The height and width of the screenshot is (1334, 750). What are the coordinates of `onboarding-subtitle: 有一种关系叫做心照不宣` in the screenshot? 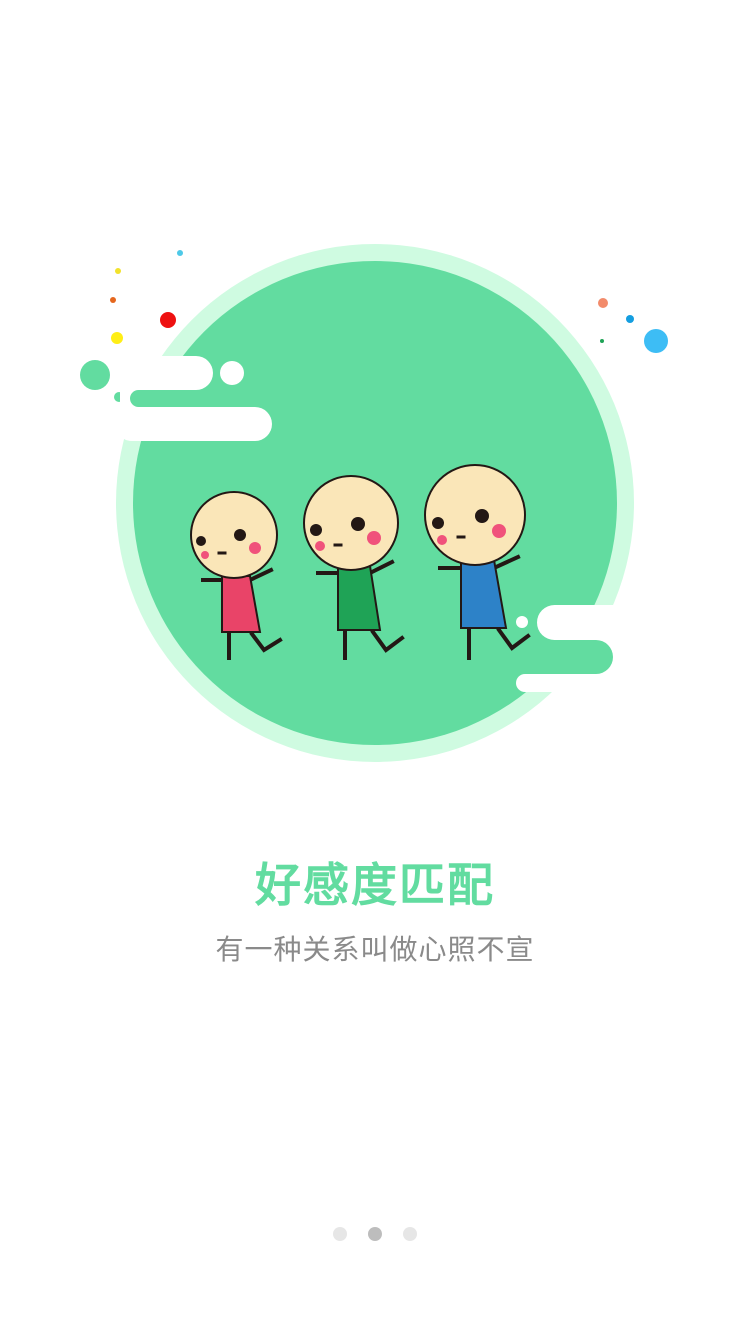 It's located at (375, 949).